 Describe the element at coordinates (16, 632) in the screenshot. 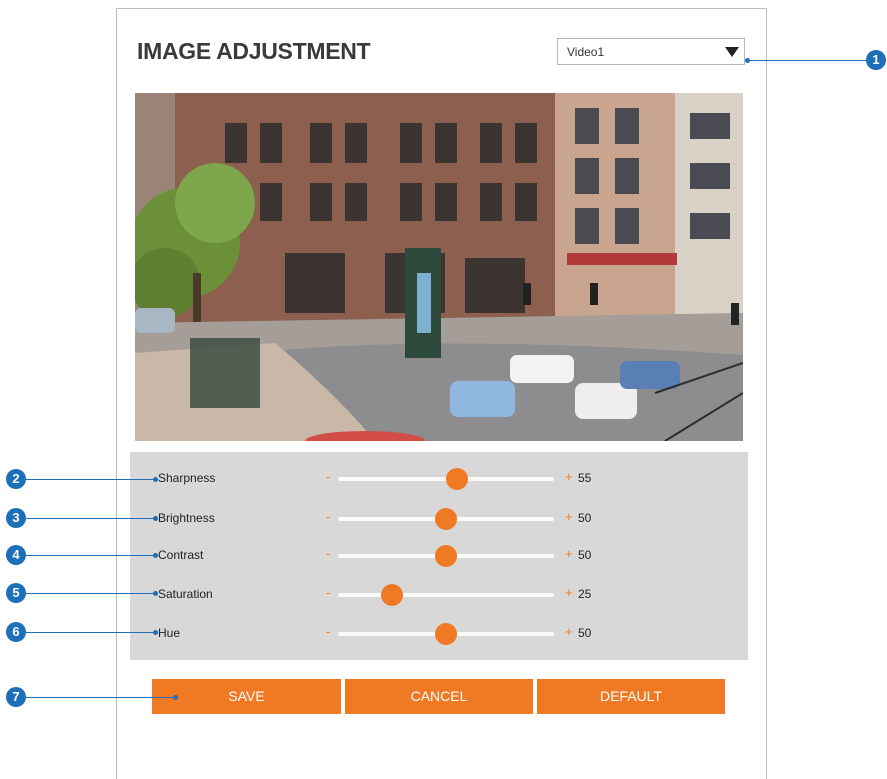

I see `callout-marker-6: 6` at that location.